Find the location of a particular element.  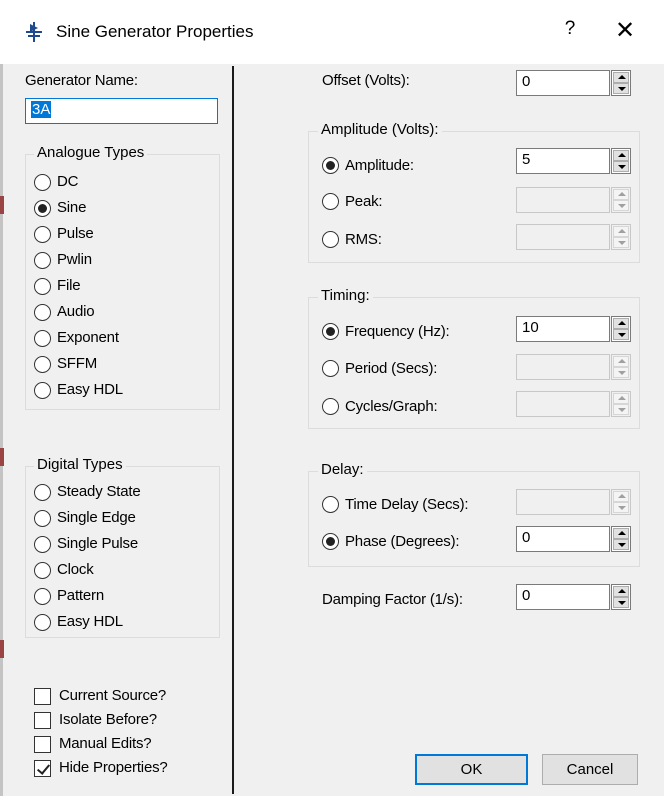

isolate-before-label: Isolate Before? is located at coordinates (108, 719).